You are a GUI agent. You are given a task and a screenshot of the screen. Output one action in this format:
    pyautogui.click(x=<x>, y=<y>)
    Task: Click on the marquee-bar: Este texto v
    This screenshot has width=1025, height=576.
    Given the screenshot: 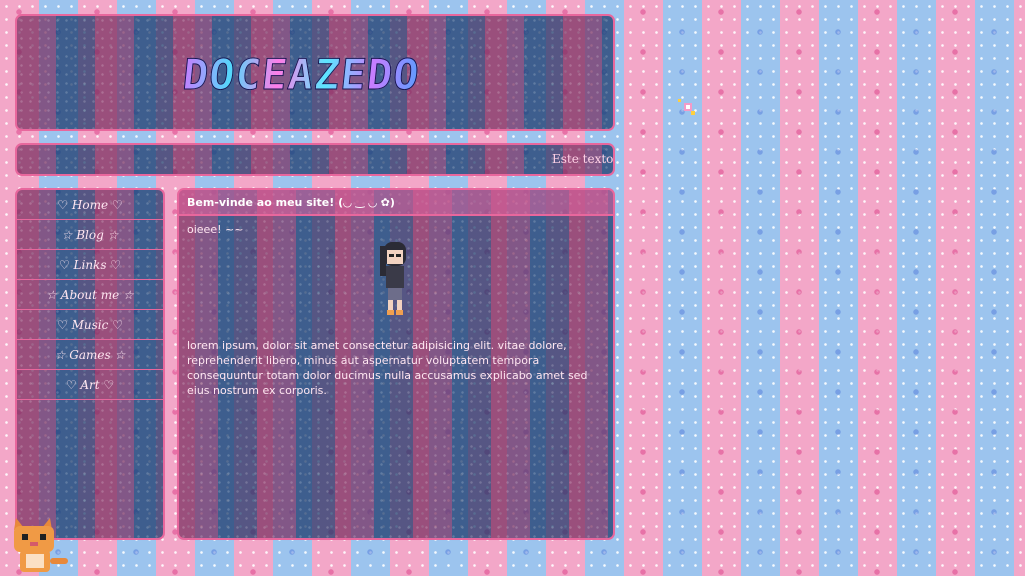 What is the action you would take?
    pyautogui.click(x=315, y=159)
    